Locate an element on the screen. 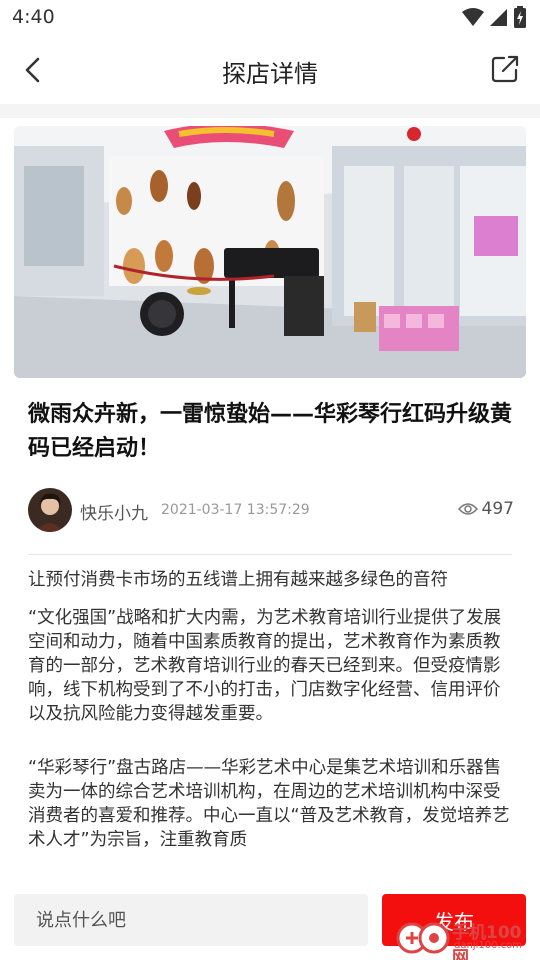  author-row: 快乐小九 2021-03-17 13:57:29 497 is located at coordinates (271, 510).